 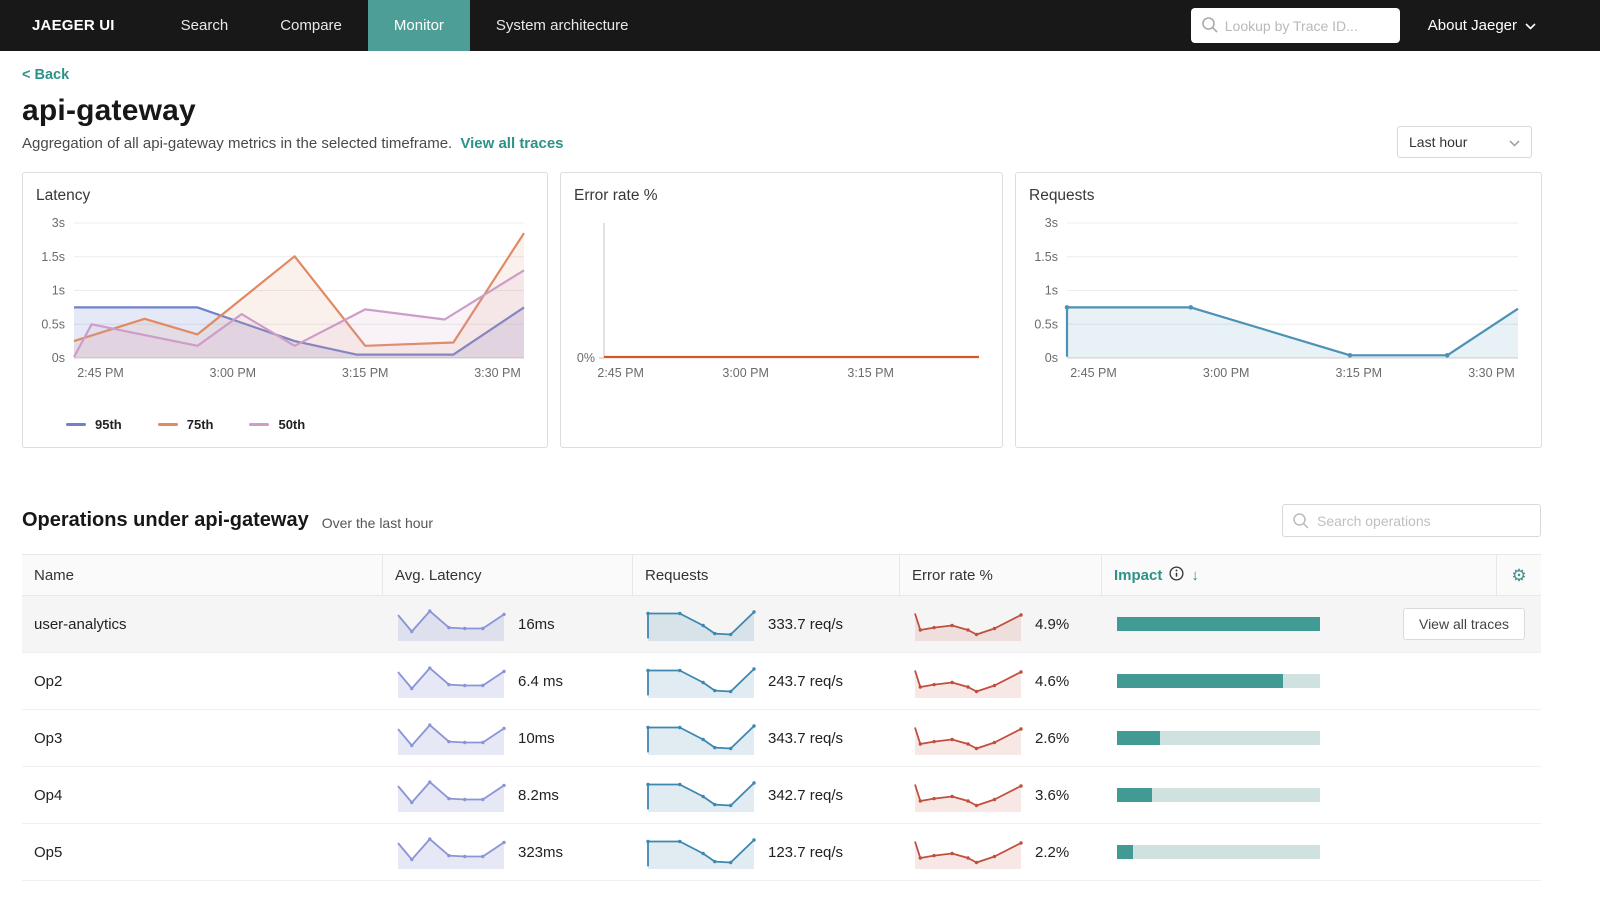 I want to click on trace-search-input, so click(x=1295, y=25).